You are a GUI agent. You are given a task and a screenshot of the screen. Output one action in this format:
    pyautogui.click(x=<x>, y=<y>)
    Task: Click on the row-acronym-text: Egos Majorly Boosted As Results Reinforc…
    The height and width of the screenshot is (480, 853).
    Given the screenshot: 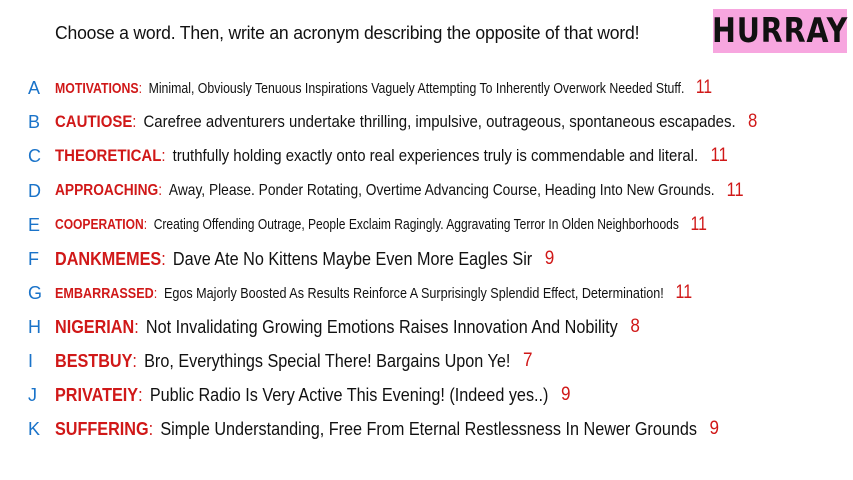 What is the action you would take?
    pyautogui.click(x=413, y=293)
    